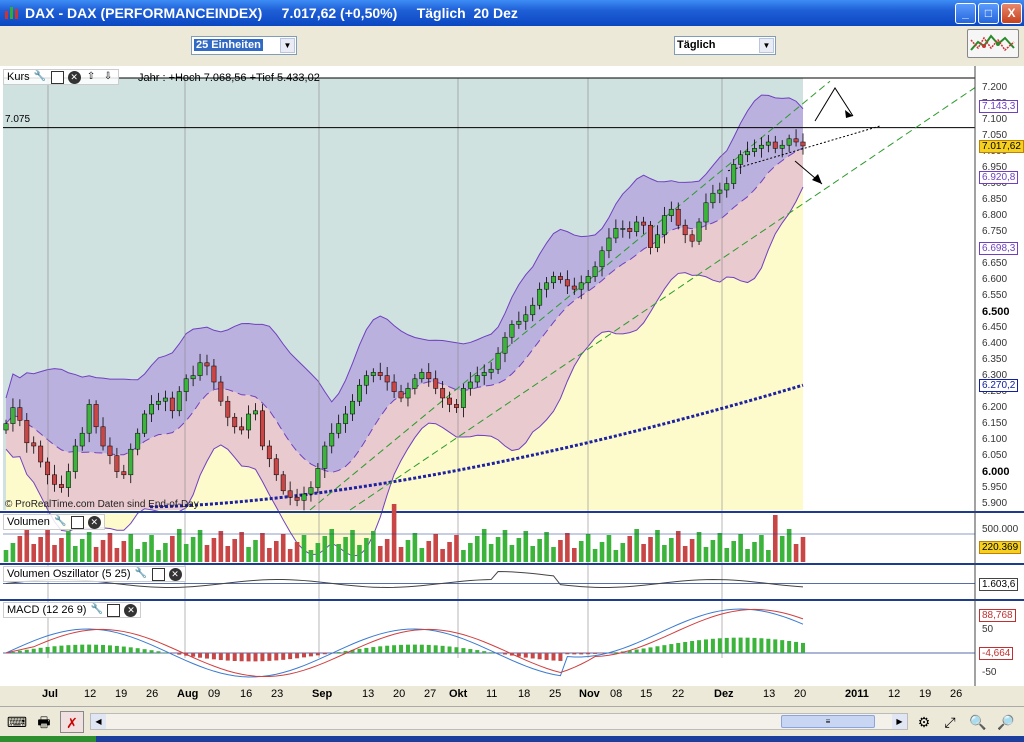 The image size is (1024, 742). I want to click on time-axis-tick: 19, so click(121, 694).